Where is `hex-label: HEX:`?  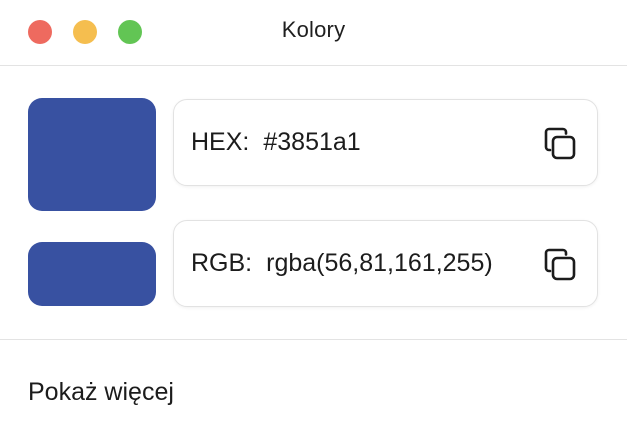
hex-label: HEX: is located at coordinates (220, 142).